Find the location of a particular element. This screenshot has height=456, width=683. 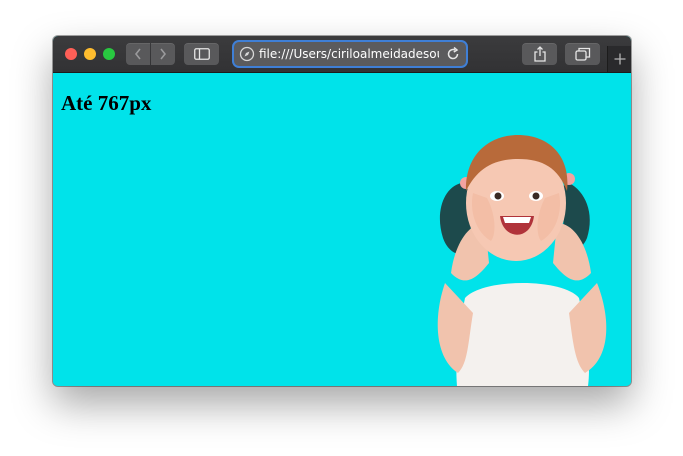

share-icon is located at coordinates (539, 54).